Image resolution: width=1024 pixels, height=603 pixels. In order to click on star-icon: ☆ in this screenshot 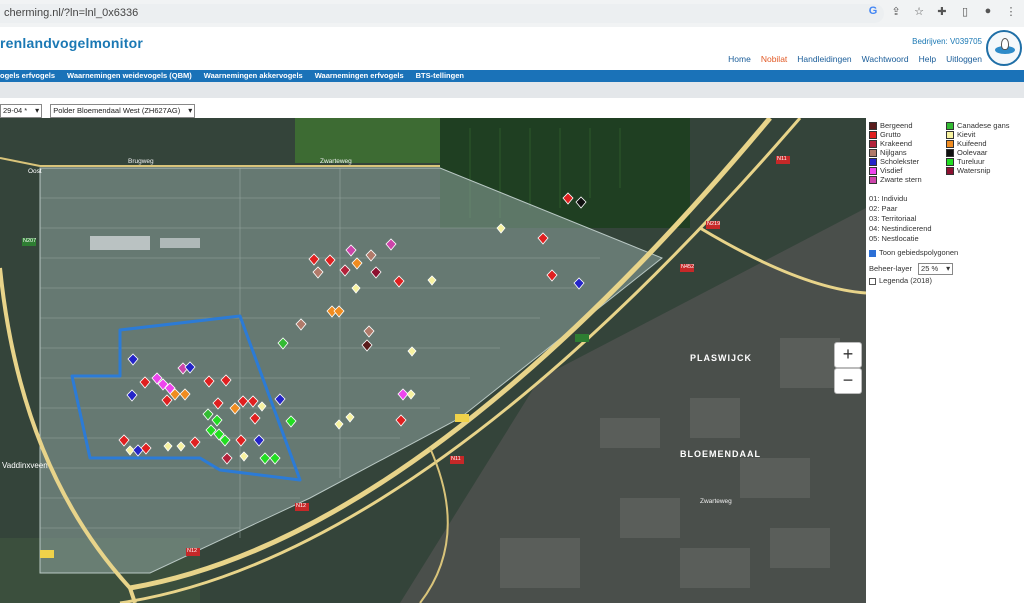, I will do `click(919, 11)`.